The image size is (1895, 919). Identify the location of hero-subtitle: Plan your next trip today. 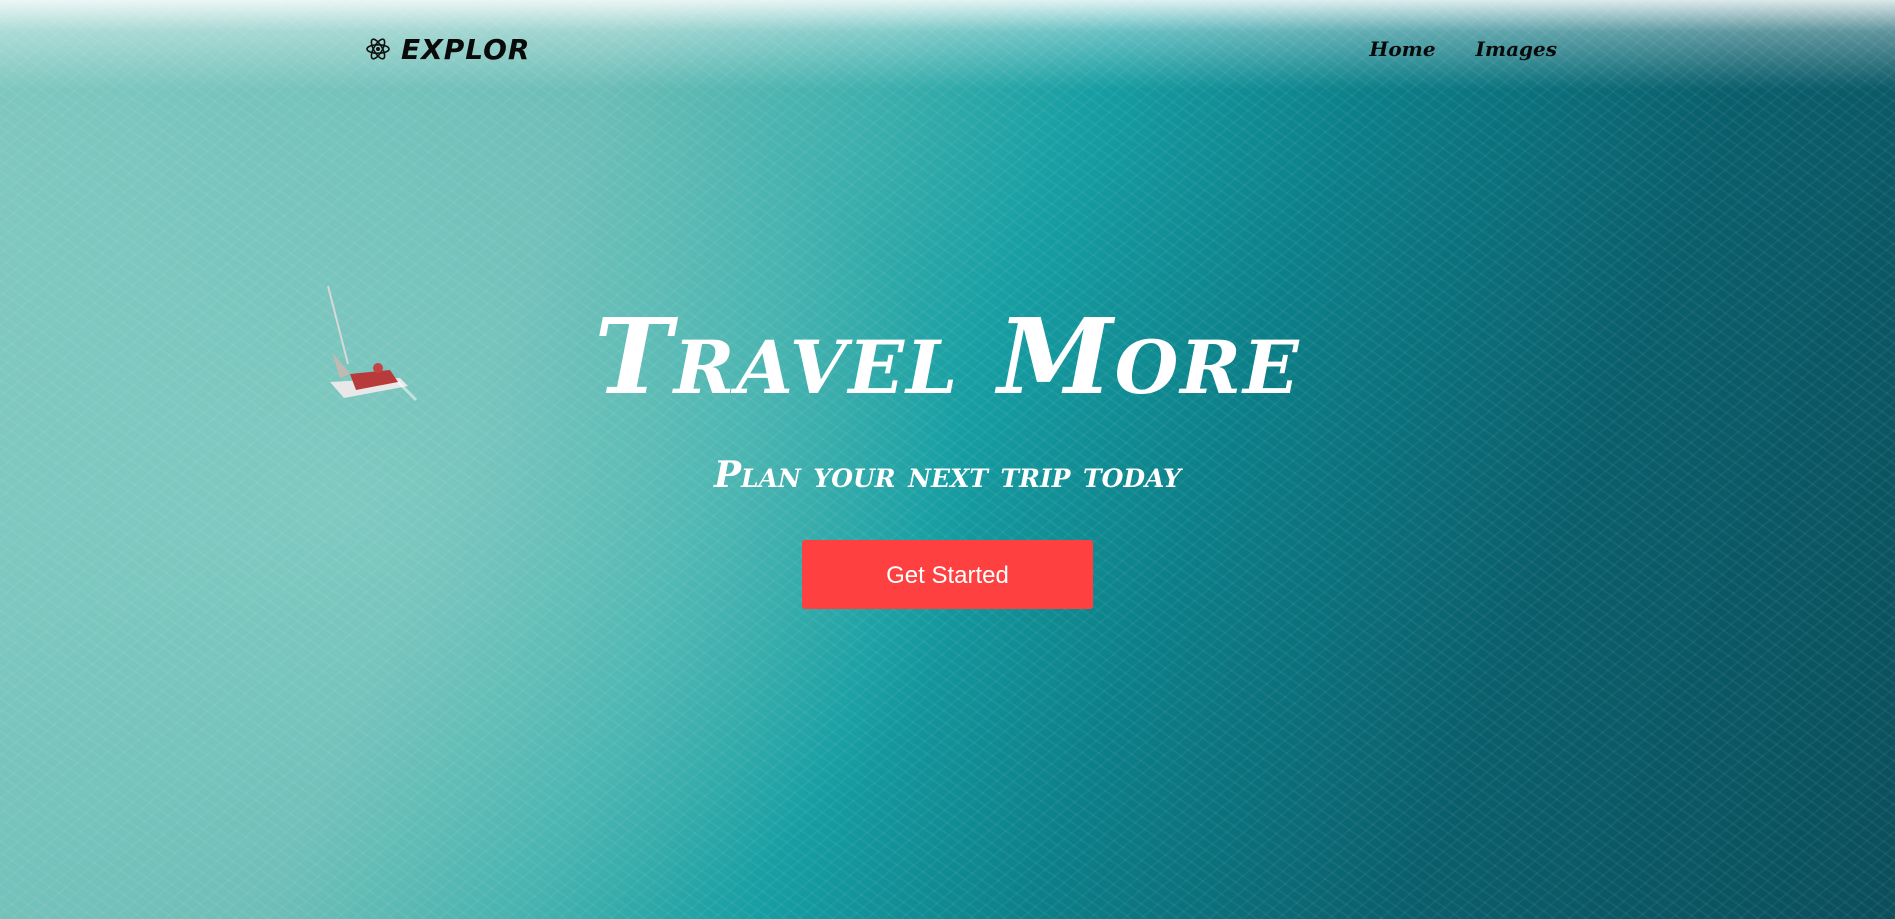
(947, 475).